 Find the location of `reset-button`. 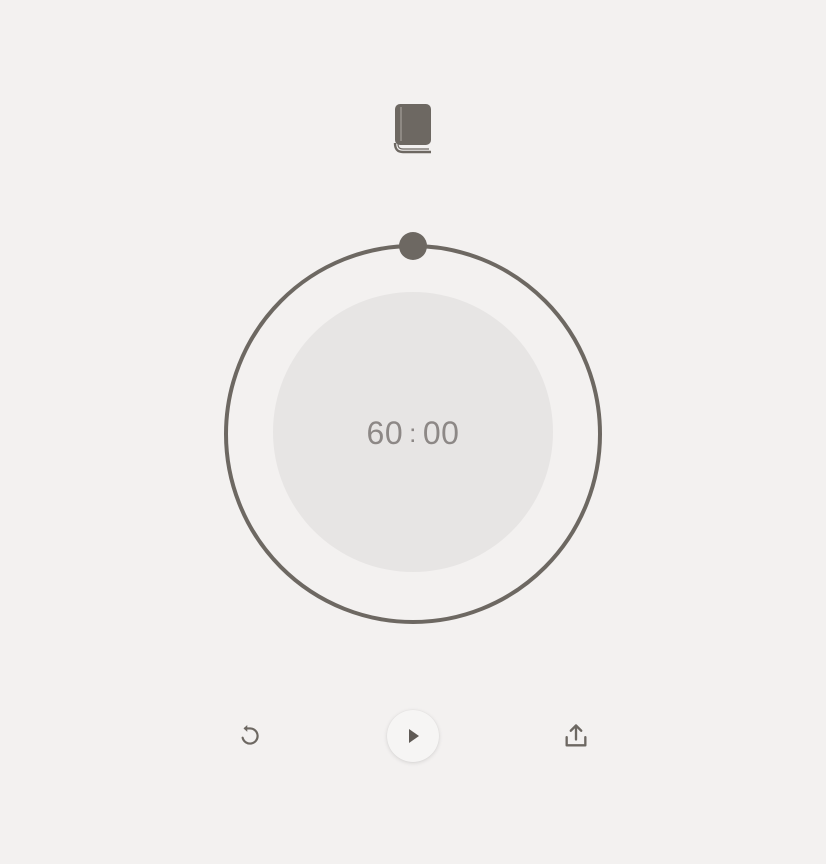

reset-button is located at coordinates (250, 736).